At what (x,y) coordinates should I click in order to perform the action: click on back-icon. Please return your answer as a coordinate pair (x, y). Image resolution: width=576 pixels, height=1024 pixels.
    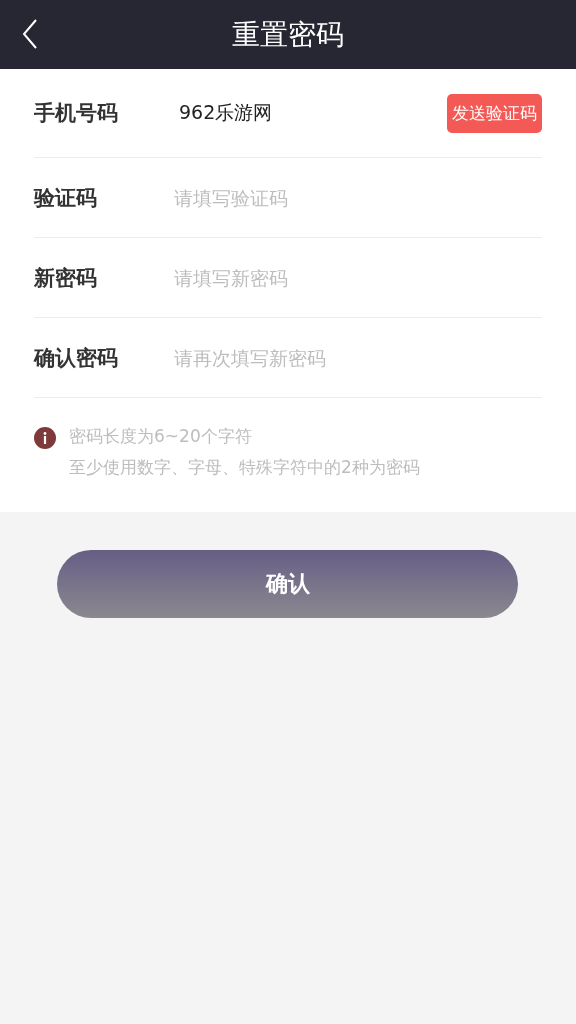
    Looking at the image, I should click on (30, 34).